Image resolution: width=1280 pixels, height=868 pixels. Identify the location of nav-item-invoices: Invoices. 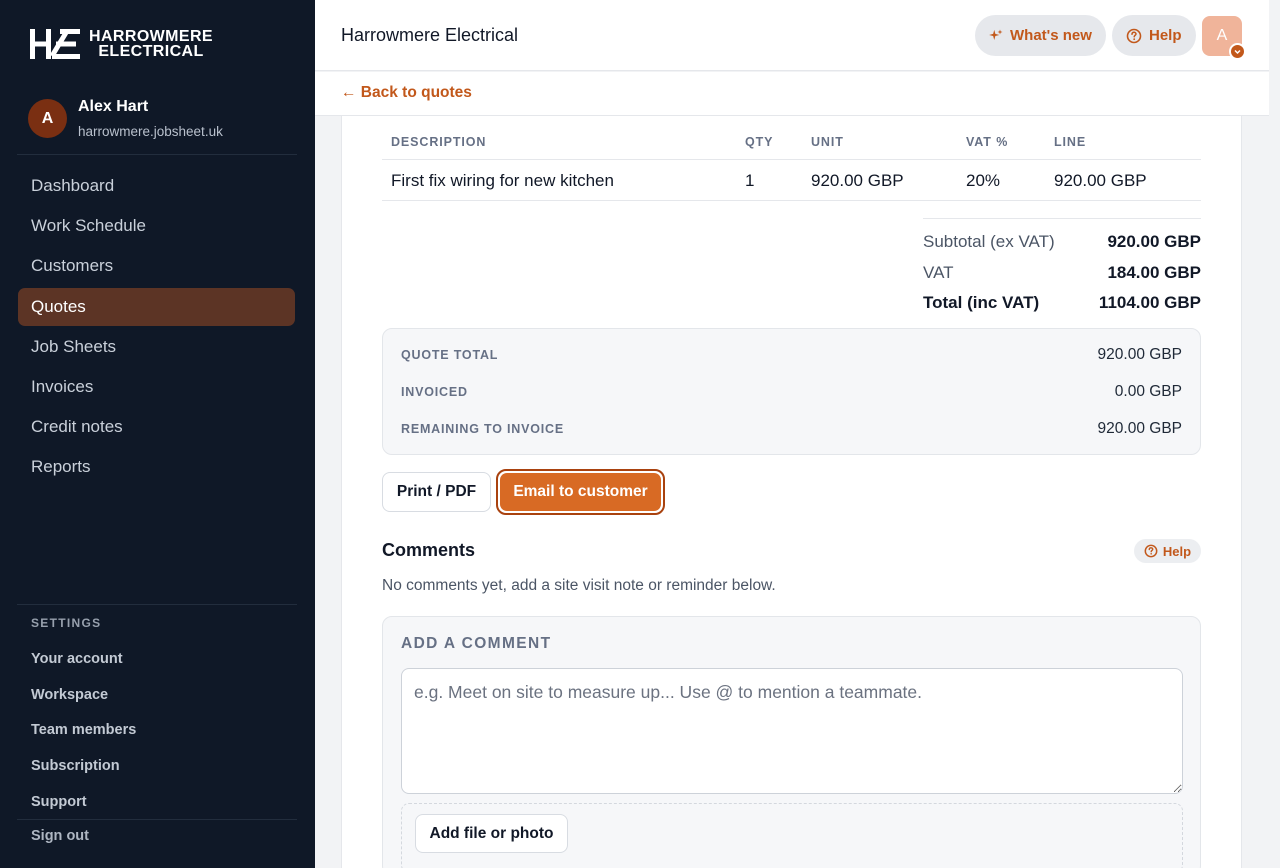
(156, 387).